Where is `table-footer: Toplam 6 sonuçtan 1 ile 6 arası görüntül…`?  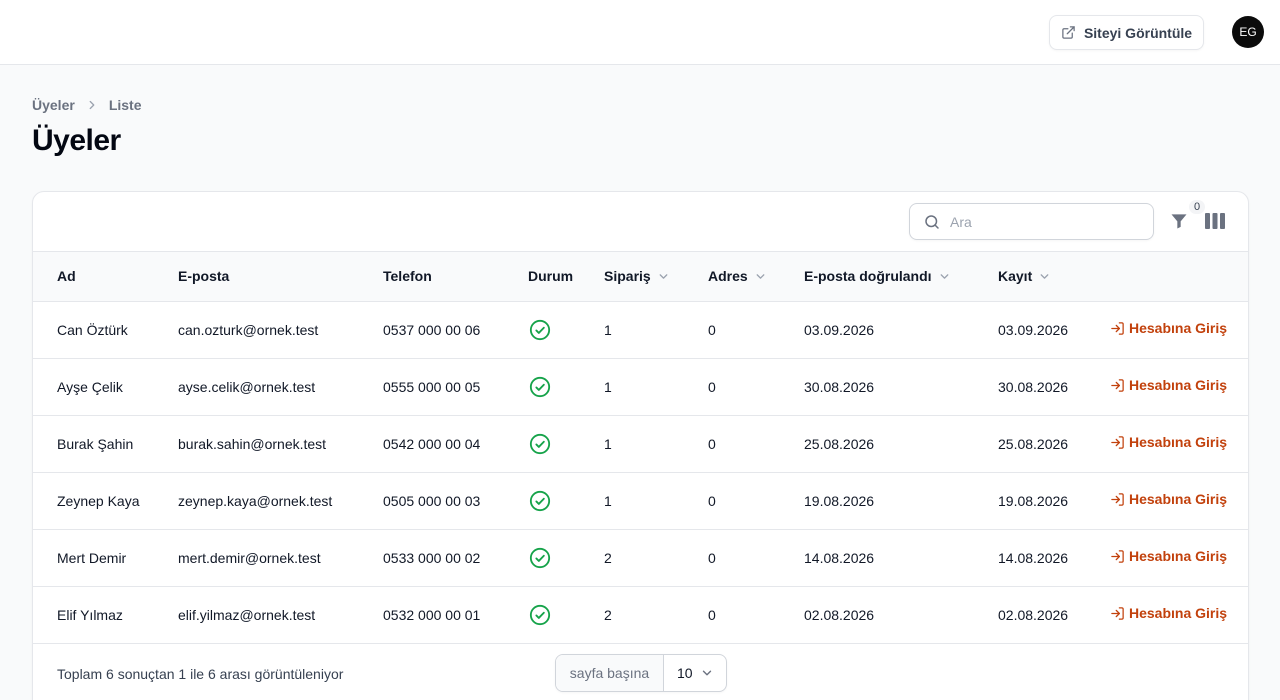 table-footer: Toplam 6 sonuçtan 1 ile 6 arası görüntül… is located at coordinates (640, 671).